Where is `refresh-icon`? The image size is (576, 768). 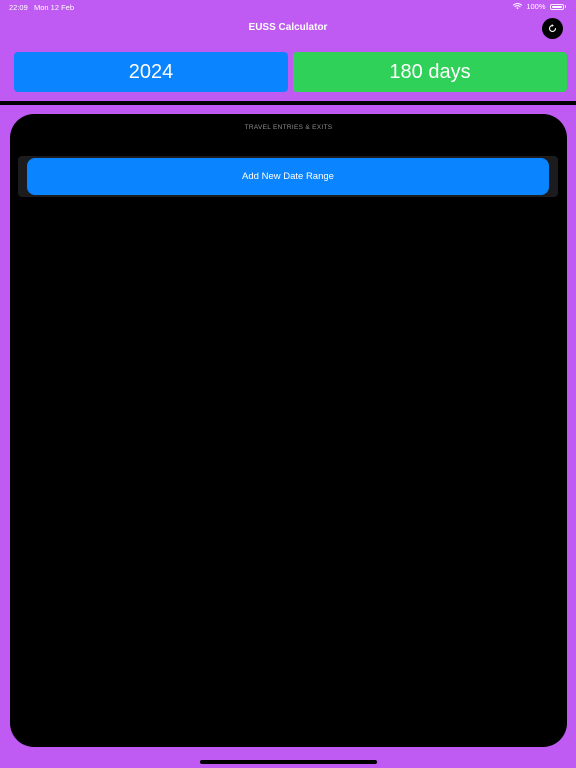 refresh-icon is located at coordinates (552, 28).